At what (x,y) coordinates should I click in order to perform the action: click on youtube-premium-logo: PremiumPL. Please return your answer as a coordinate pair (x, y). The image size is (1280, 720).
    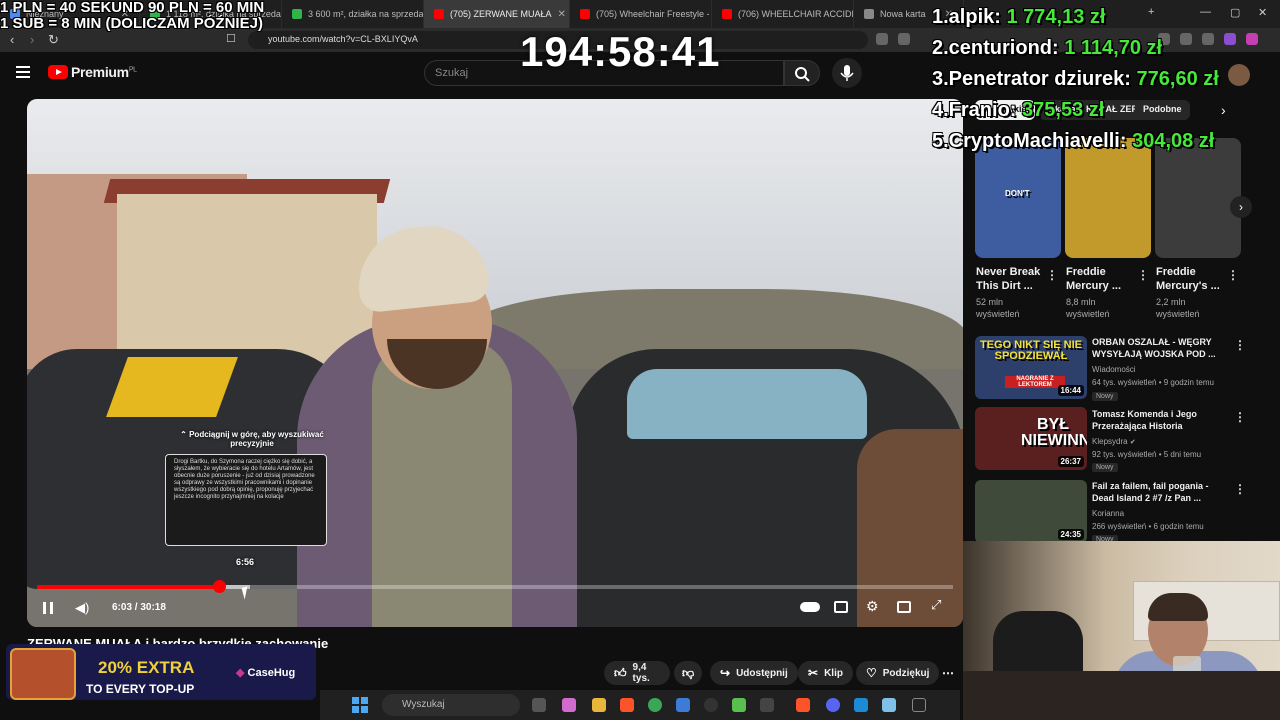
    Looking at the image, I should click on (104, 72).